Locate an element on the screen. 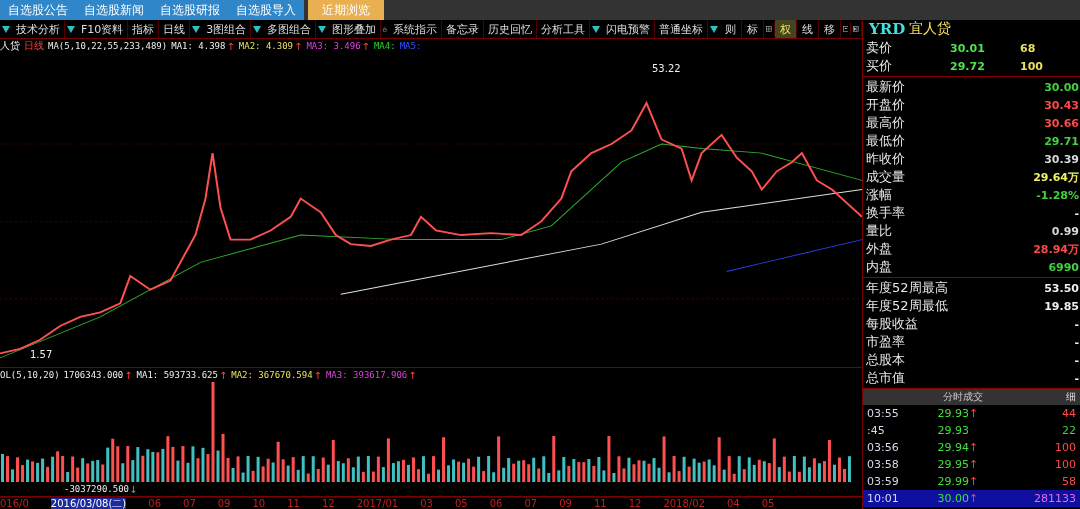 Image resolution: width=1080 pixels, height=509 pixels. detail-tab: 细 is located at coordinates (1071, 397).